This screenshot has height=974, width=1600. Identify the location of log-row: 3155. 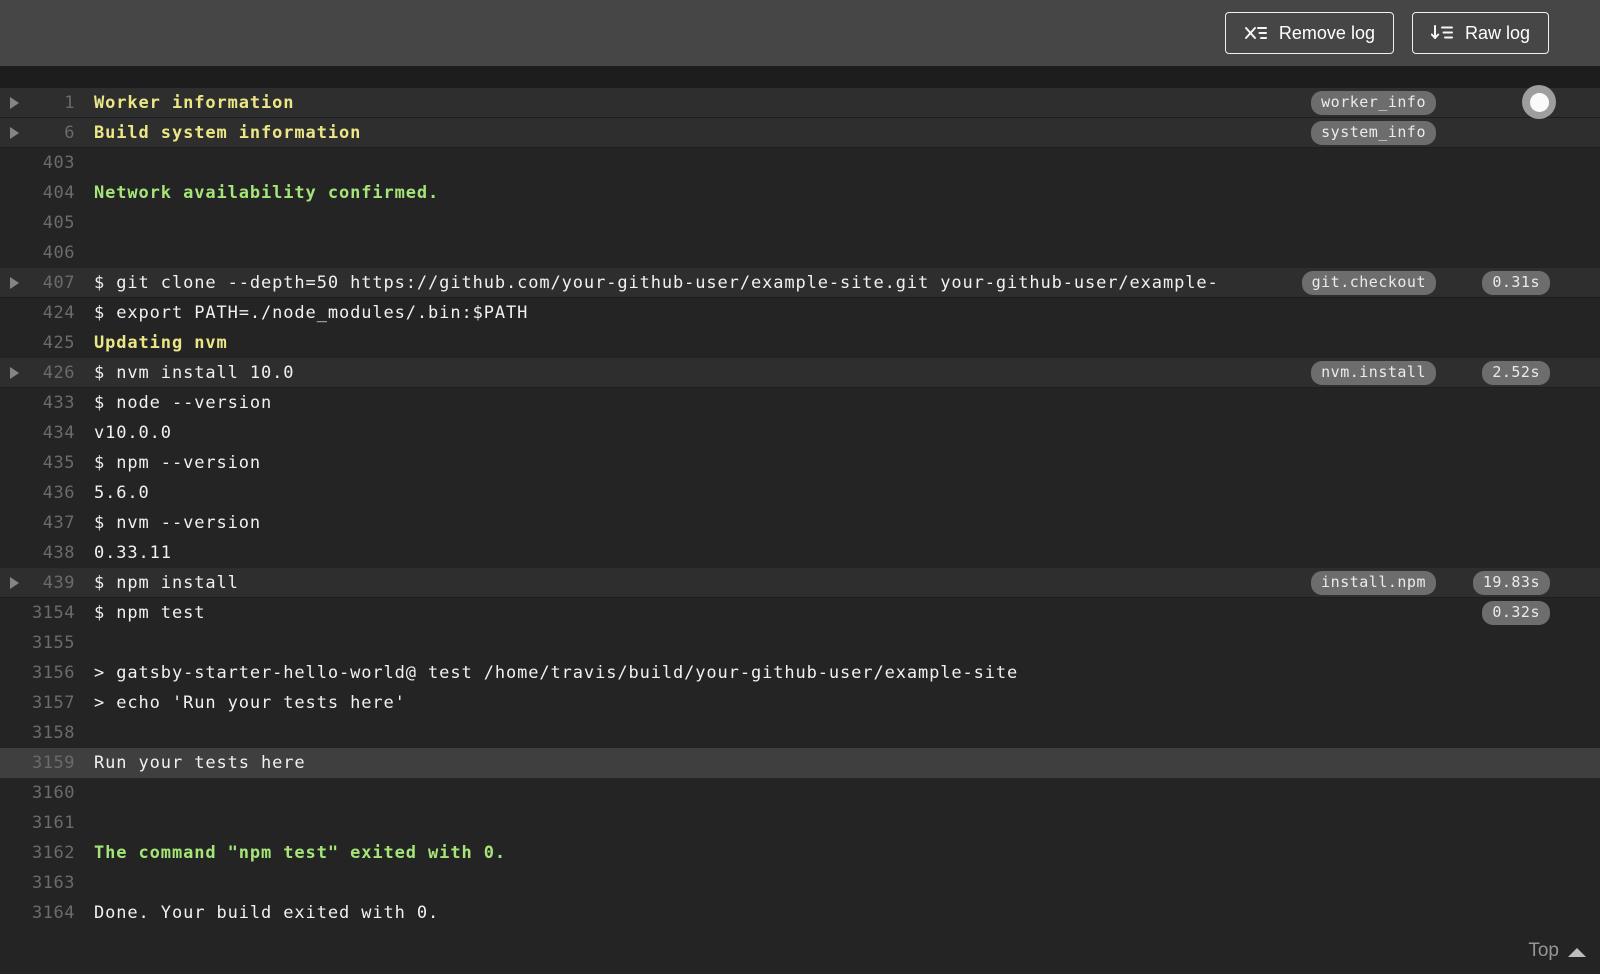
(800, 643).